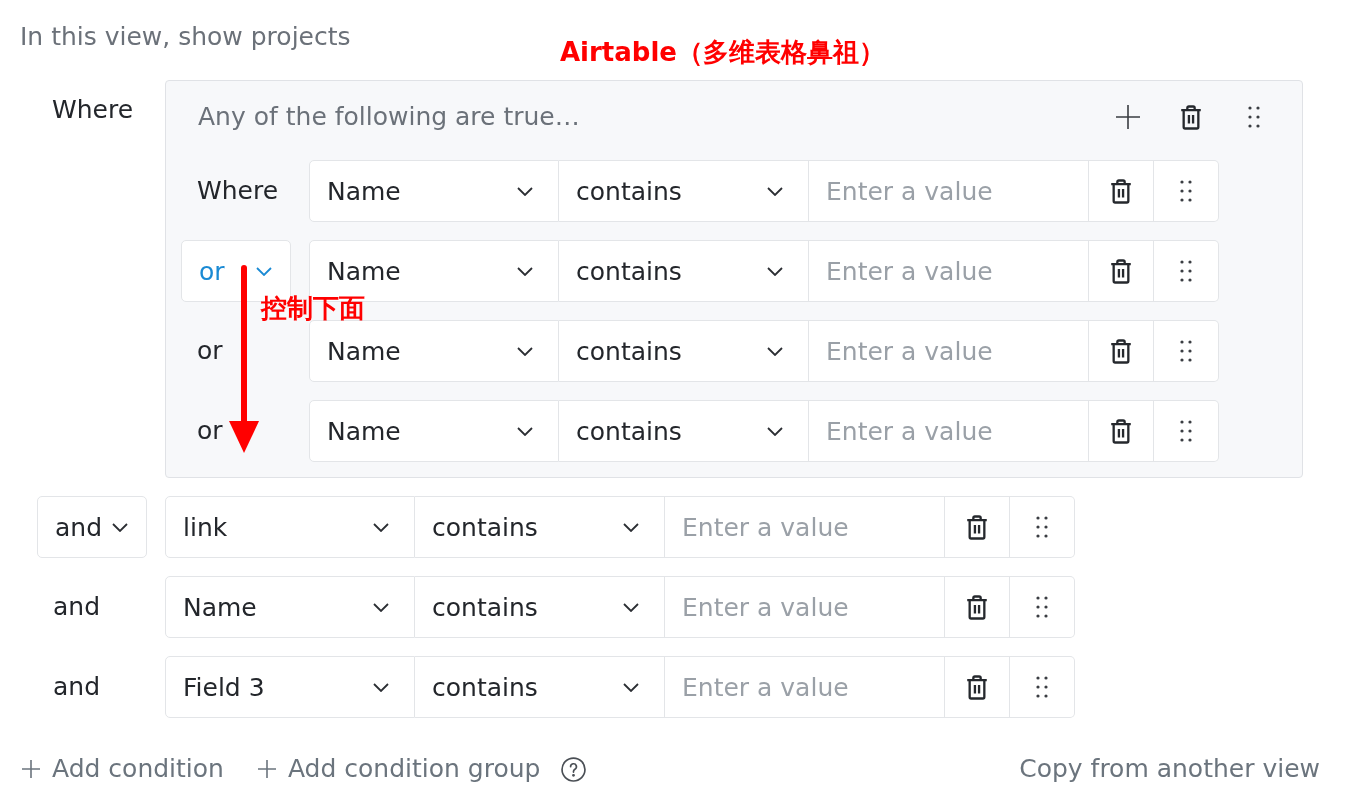  I want to click on field-select: link, so click(290, 527).